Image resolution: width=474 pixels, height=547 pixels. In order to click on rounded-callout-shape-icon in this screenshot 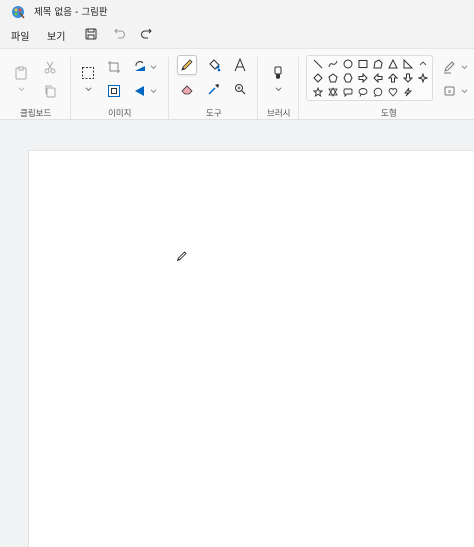, I will do `click(348, 92)`.